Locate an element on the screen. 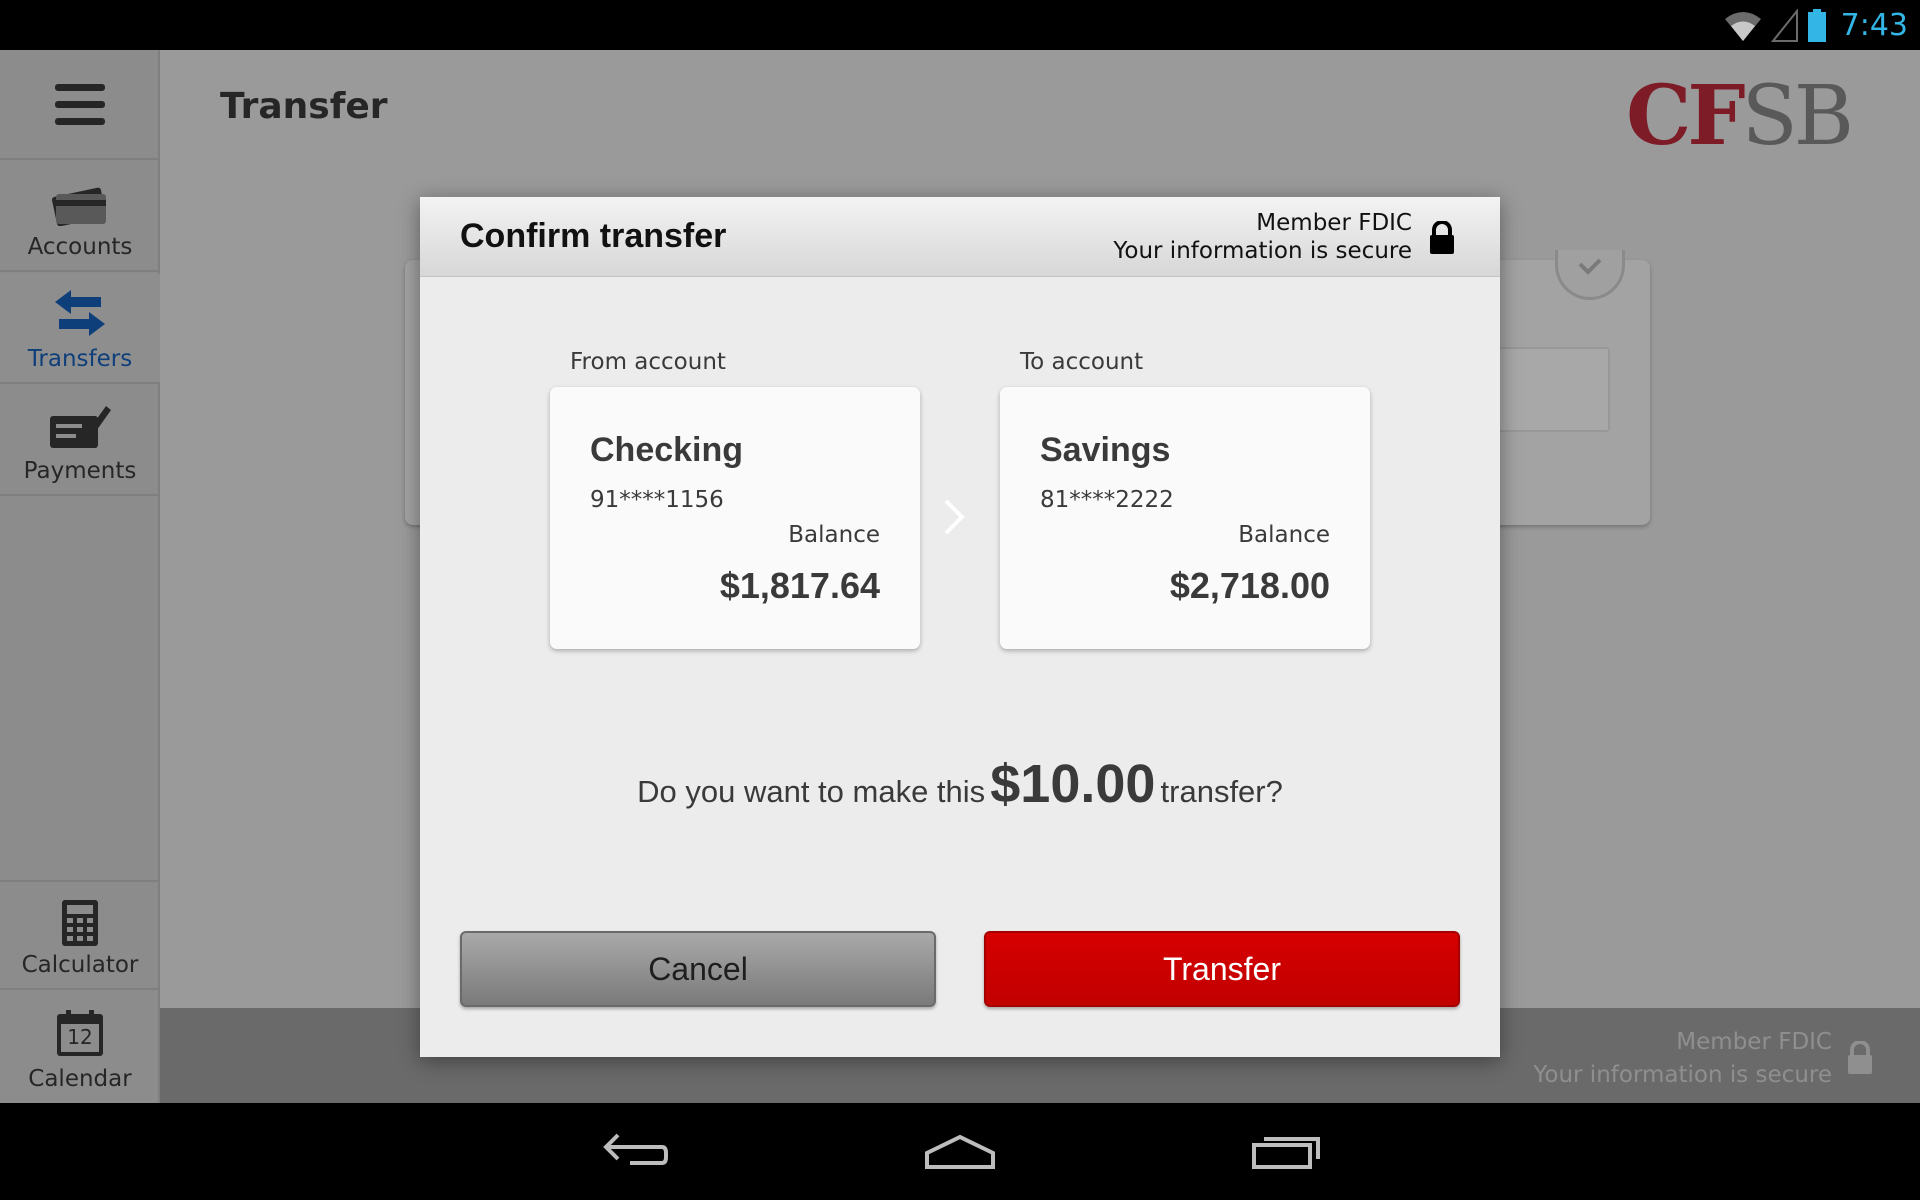 The height and width of the screenshot is (1200, 1920). dialog-title: Confirm transfer is located at coordinates (593, 236).